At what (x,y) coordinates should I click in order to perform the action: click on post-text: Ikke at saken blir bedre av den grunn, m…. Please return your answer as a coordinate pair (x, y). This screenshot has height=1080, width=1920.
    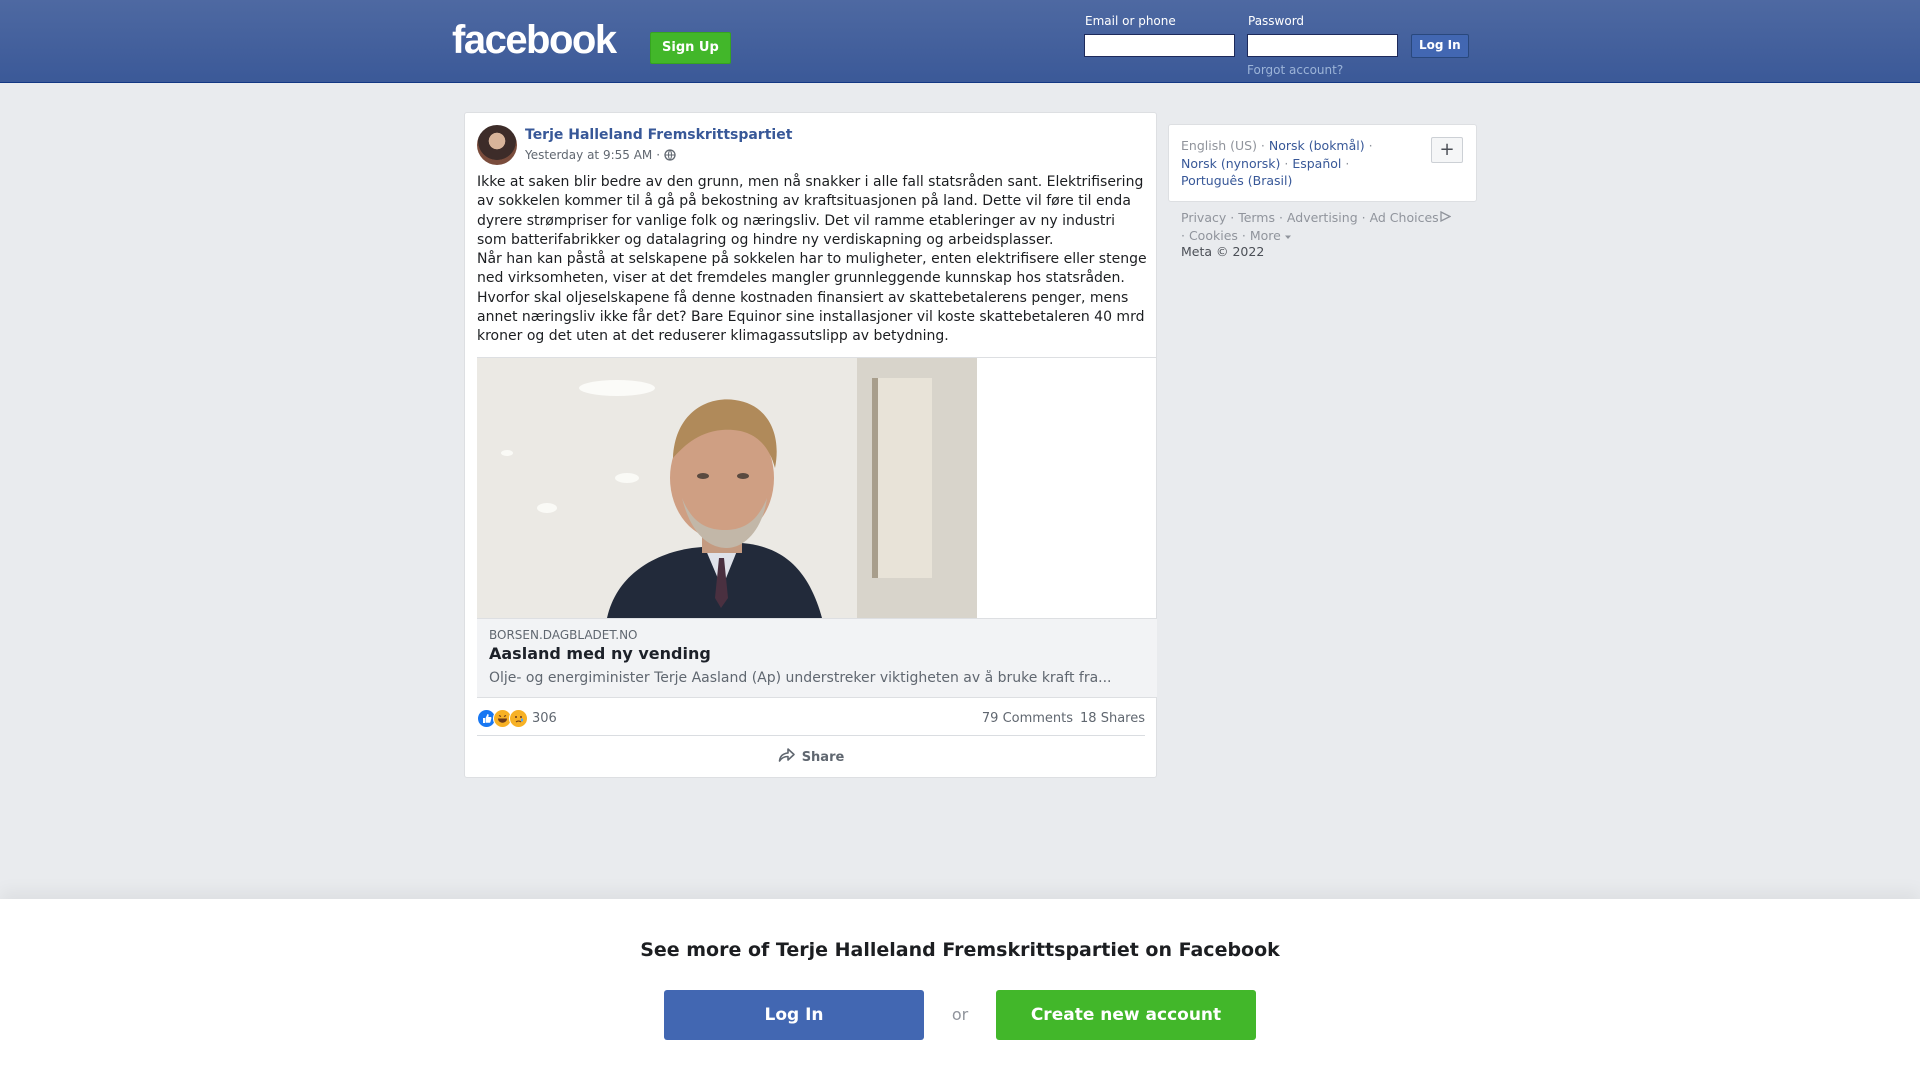
    Looking at the image, I should click on (812, 259).